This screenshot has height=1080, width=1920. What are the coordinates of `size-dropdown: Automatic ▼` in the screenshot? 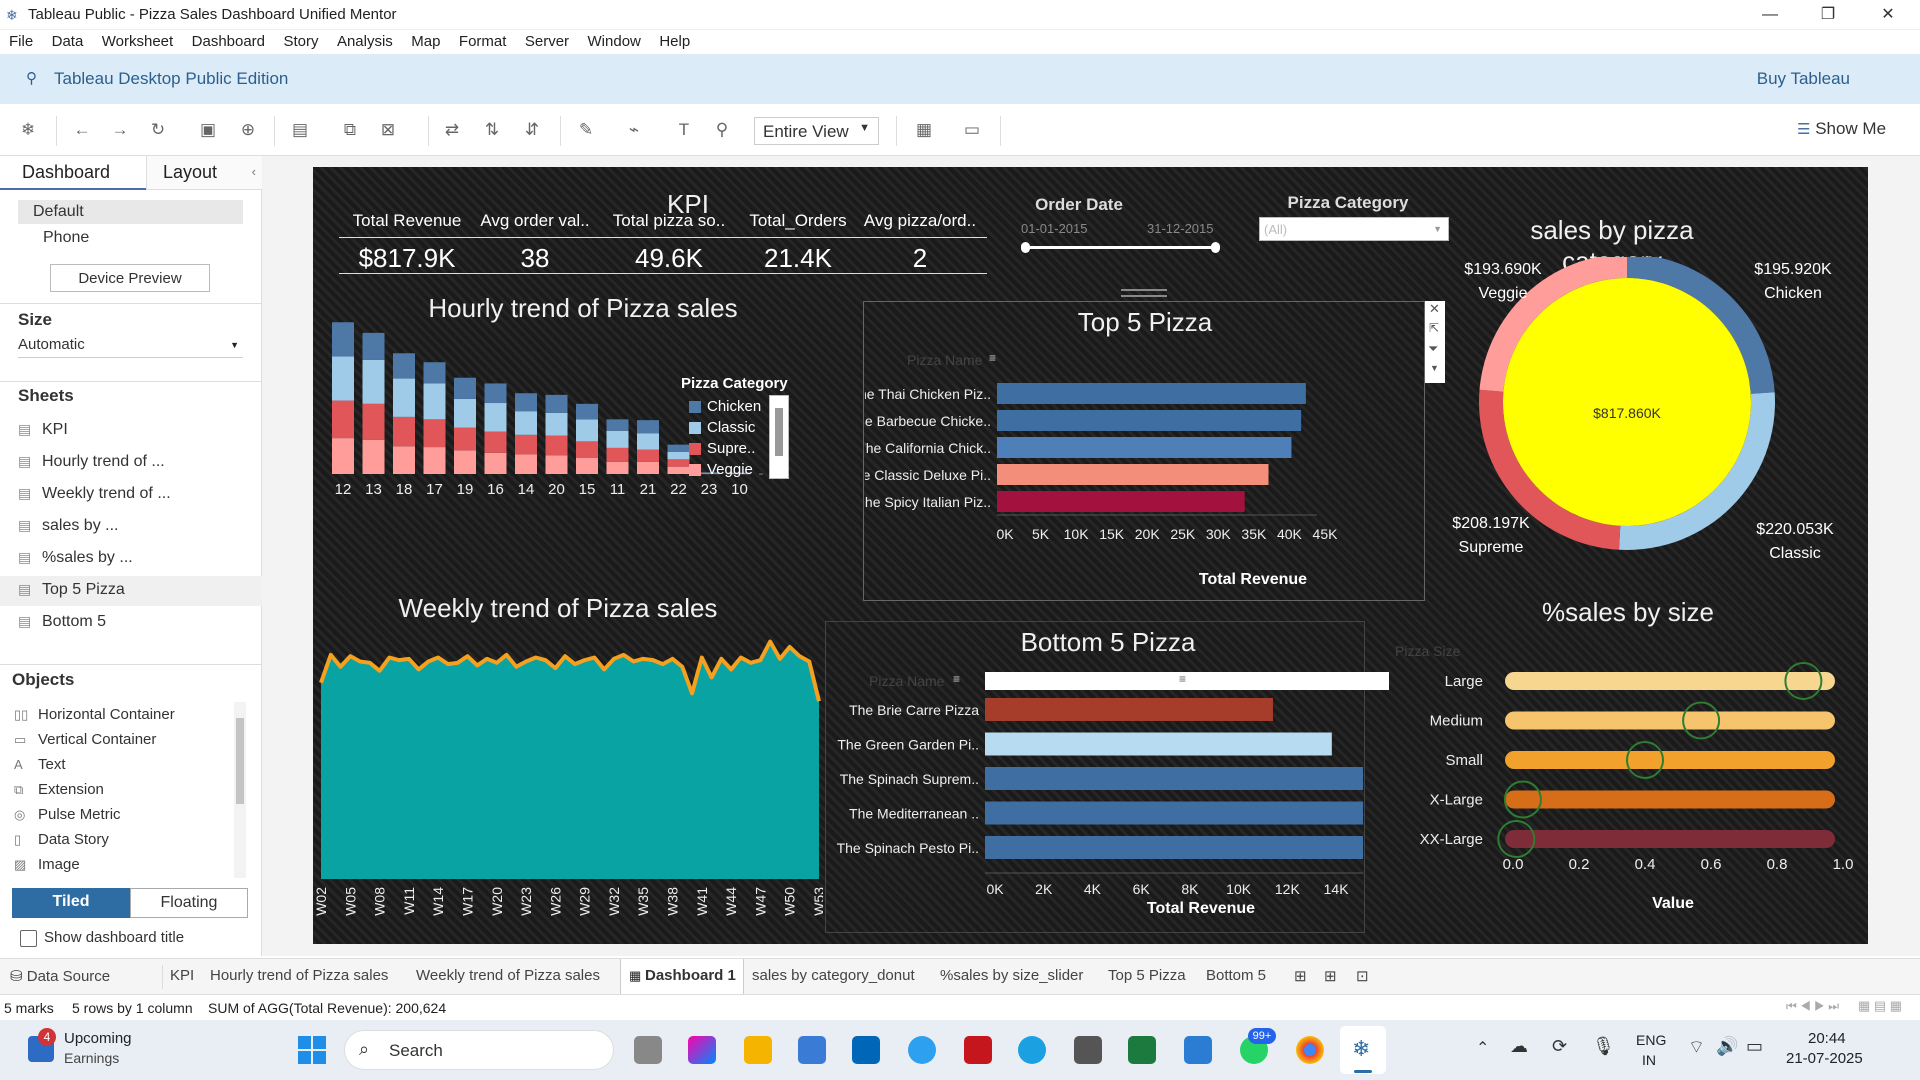 It's located at (130, 347).